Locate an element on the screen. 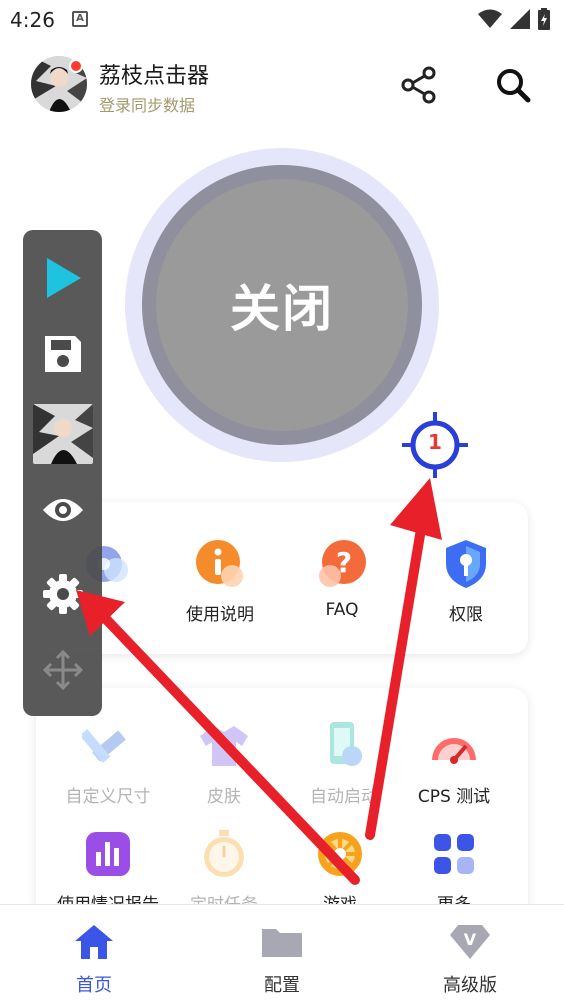 The image size is (564, 1004). power-label: 关闭 is located at coordinates (282, 309).